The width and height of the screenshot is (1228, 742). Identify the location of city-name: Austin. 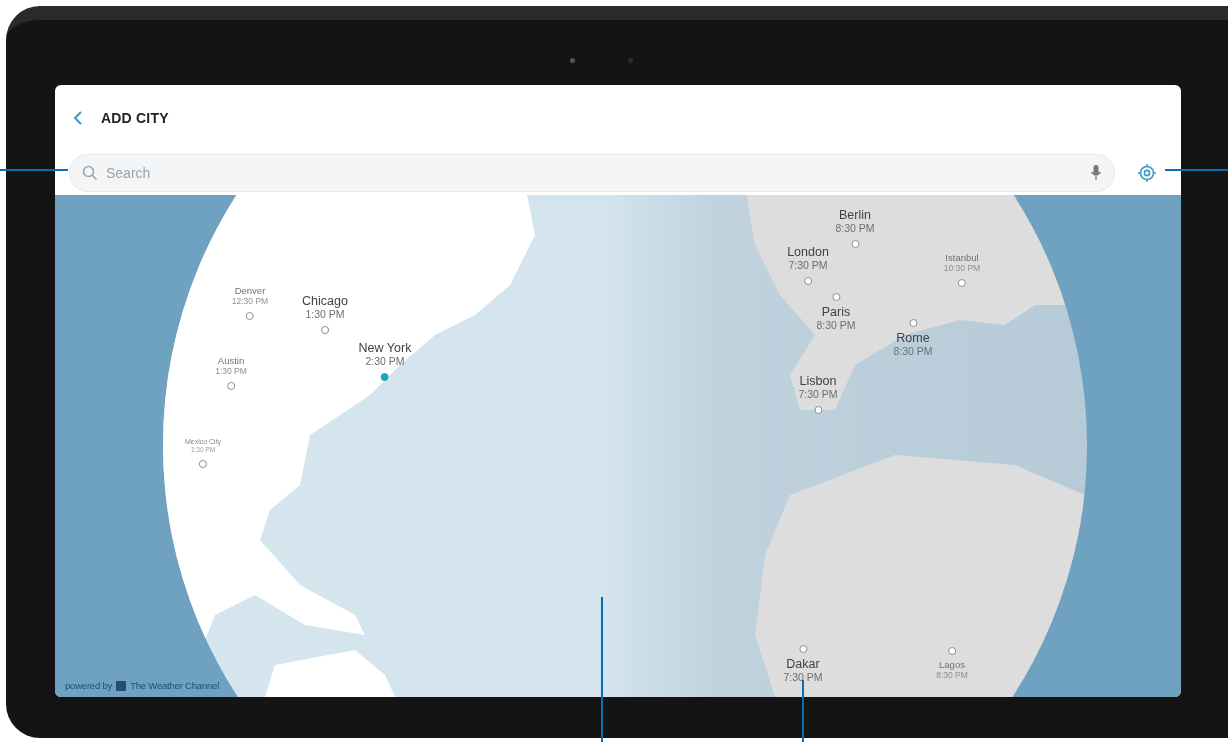
(231, 360).